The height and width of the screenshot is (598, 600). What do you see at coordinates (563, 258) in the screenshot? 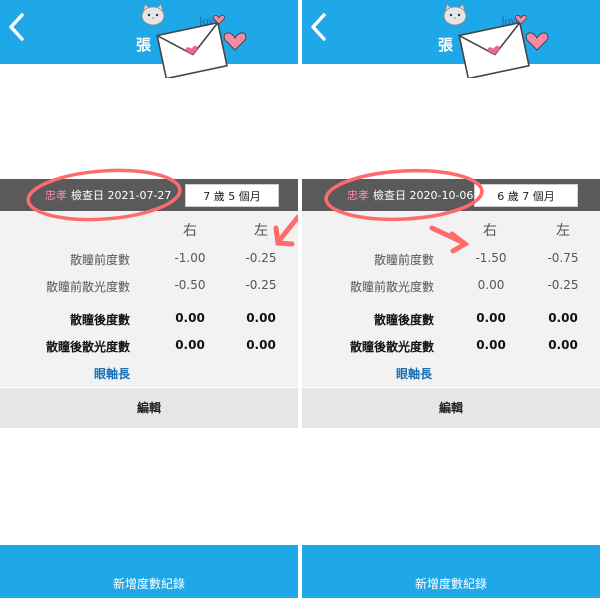
I see `value-left-pre-dilation-sphere: -0.75` at bounding box center [563, 258].